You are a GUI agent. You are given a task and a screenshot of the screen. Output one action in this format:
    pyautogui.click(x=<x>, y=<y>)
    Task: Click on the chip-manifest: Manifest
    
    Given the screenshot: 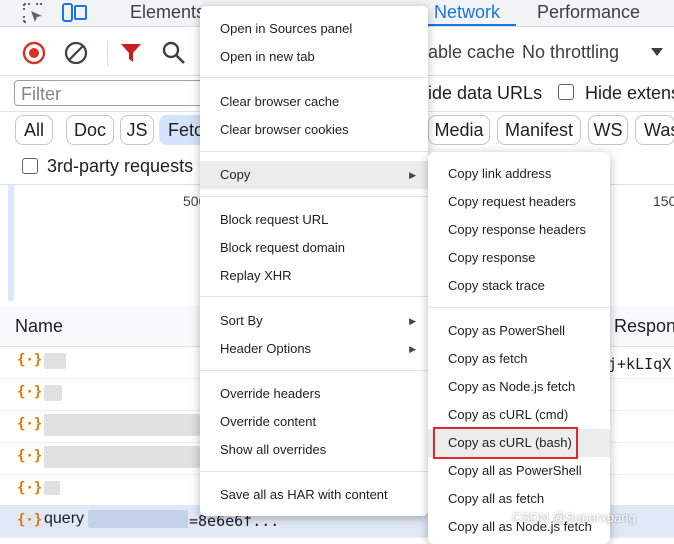 What is the action you would take?
    pyautogui.click(x=539, y=130)
    